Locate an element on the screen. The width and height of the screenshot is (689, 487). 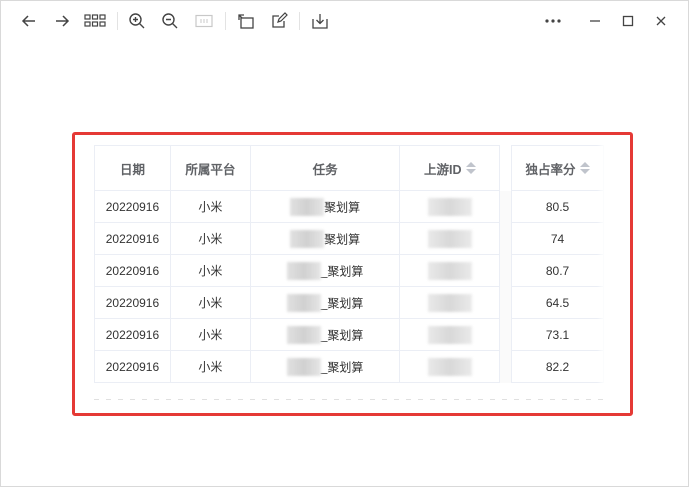
edit-icon is located at coordinates (279, 21).